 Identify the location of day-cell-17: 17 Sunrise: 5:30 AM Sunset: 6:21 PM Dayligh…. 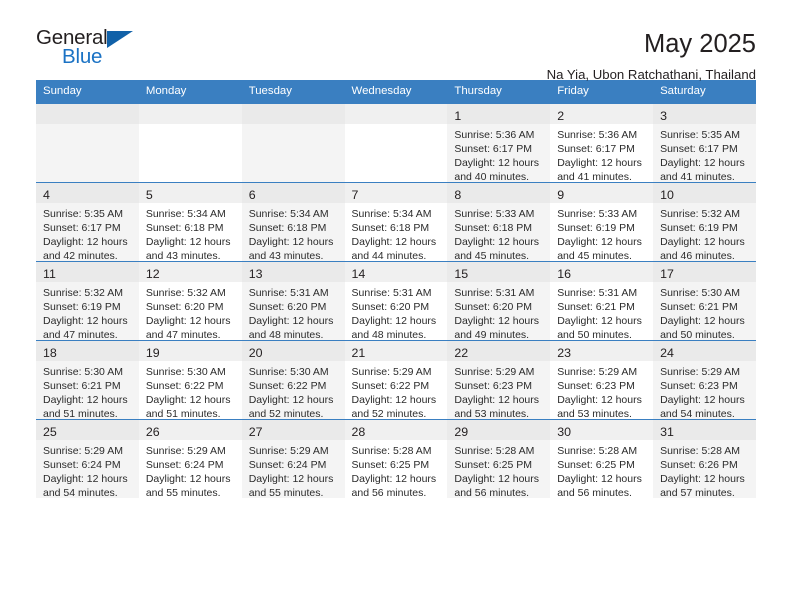
(704, 301).